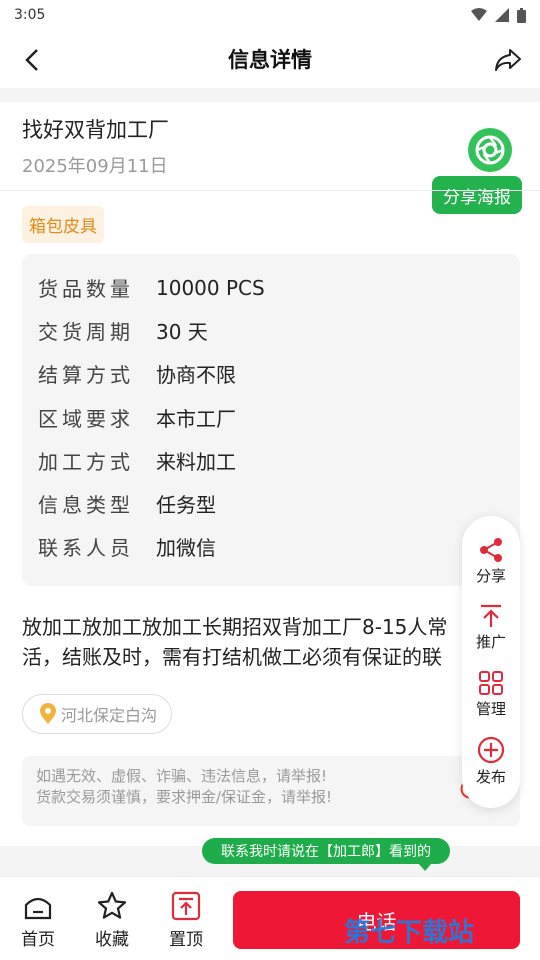 The image size is (540, 960). I want to click on category-tag: 箱包皮具, so click(63, 224).